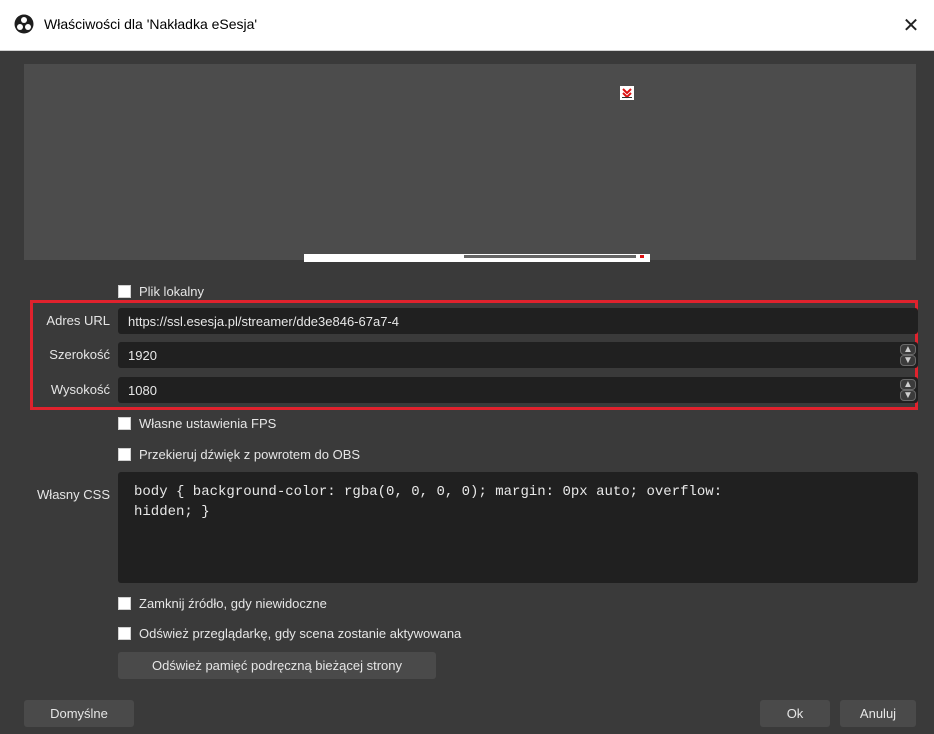 This screenshot has width=934, height=734. I want to click on route-audio-row: Przekieruj dźwięk z powrotem do OBS, so click(239, 454).